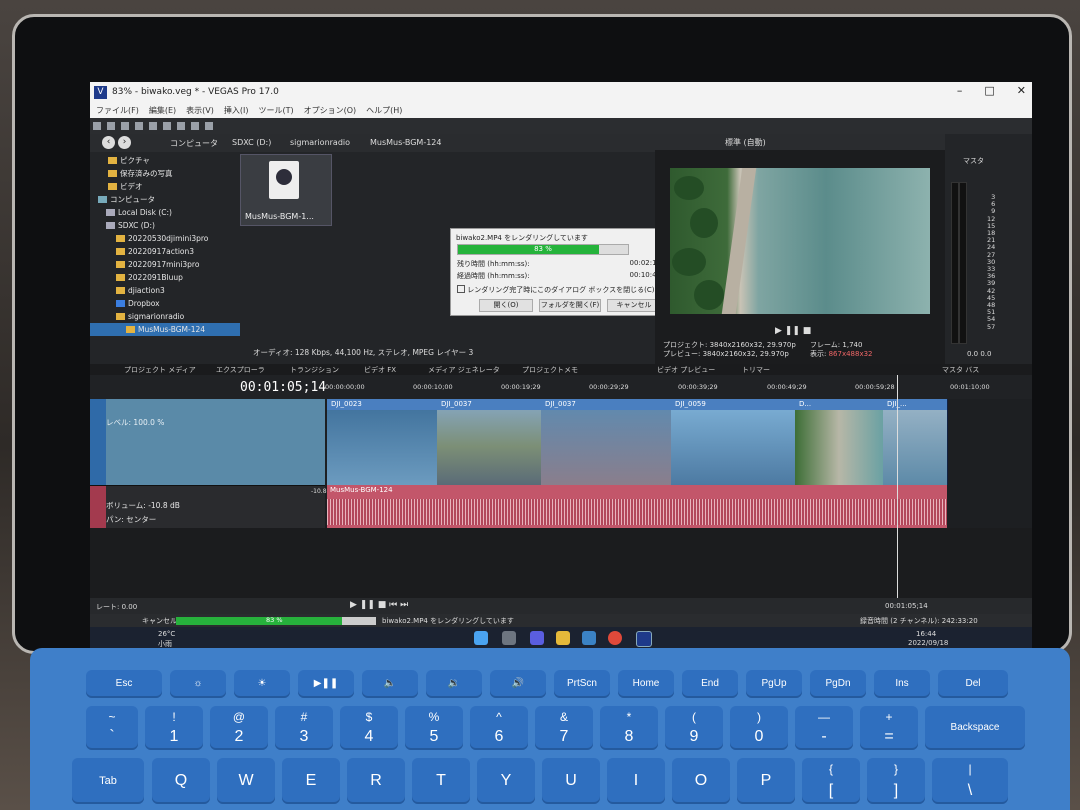  I want to click on key-y: Y, so click(506, 781).